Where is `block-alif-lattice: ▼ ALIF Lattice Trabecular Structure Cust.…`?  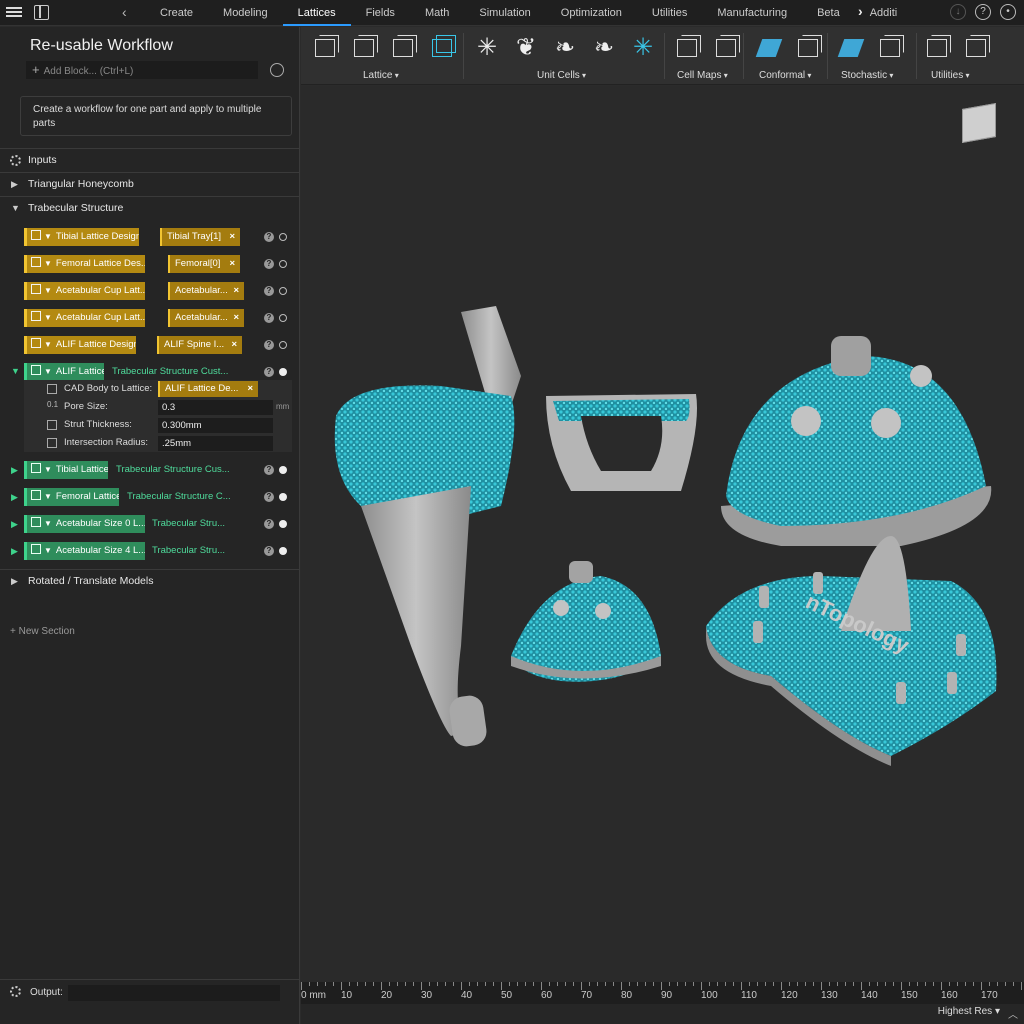
block-alif-lattice: ▼ ALIF Lattice Trabecular Structure Cust.… is located at coordinates (158, 372).